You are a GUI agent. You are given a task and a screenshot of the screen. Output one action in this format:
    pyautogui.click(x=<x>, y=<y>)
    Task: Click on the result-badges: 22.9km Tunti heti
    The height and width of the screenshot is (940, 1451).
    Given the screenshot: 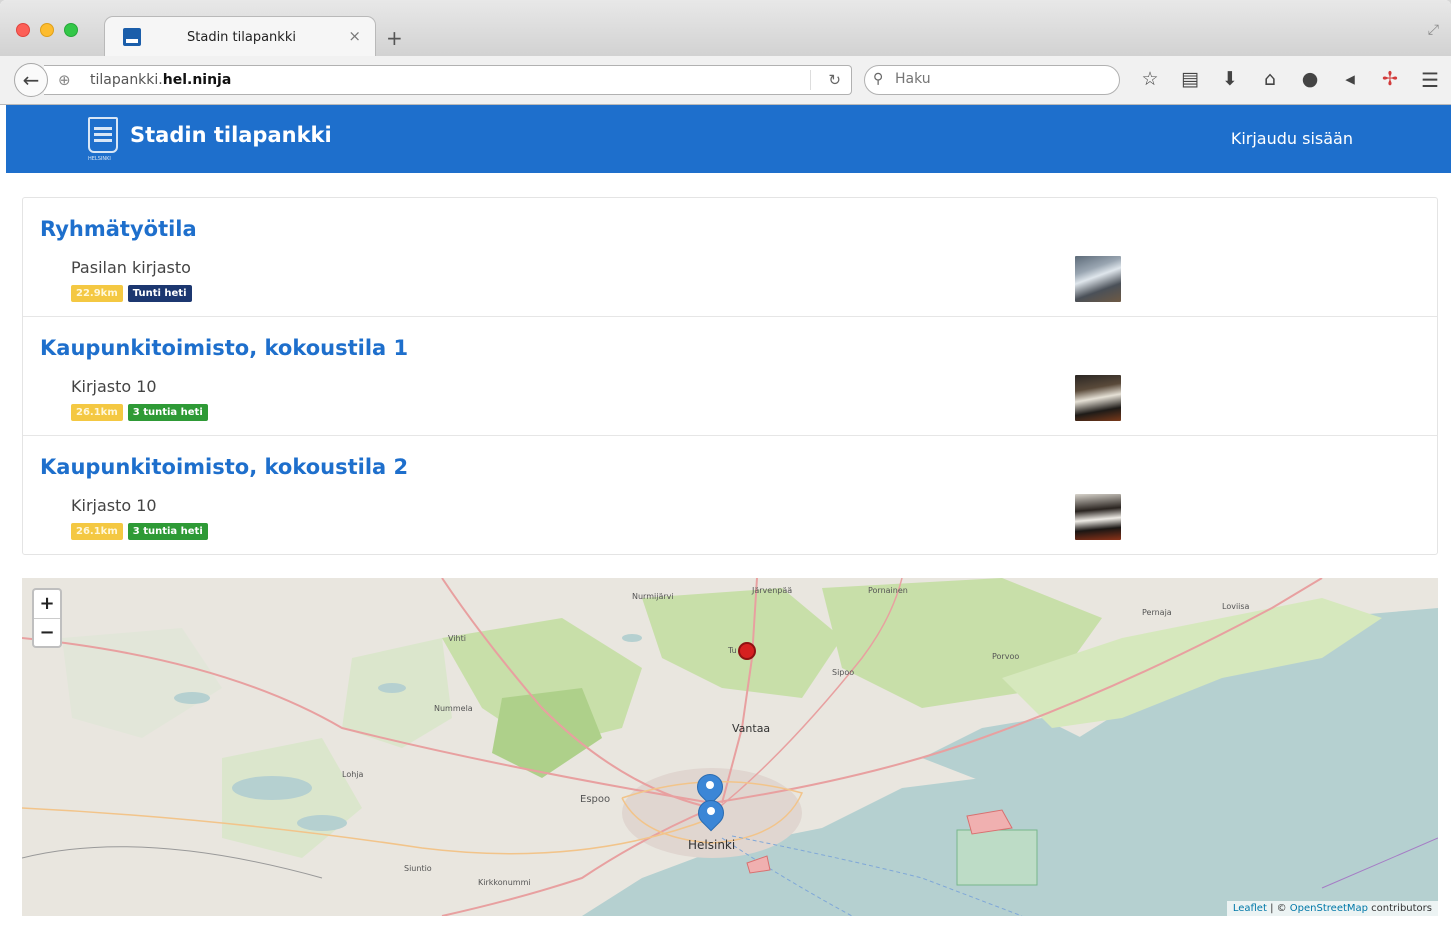 What is the action you would take?
    pyautogui.click(x=131, y=293)
    